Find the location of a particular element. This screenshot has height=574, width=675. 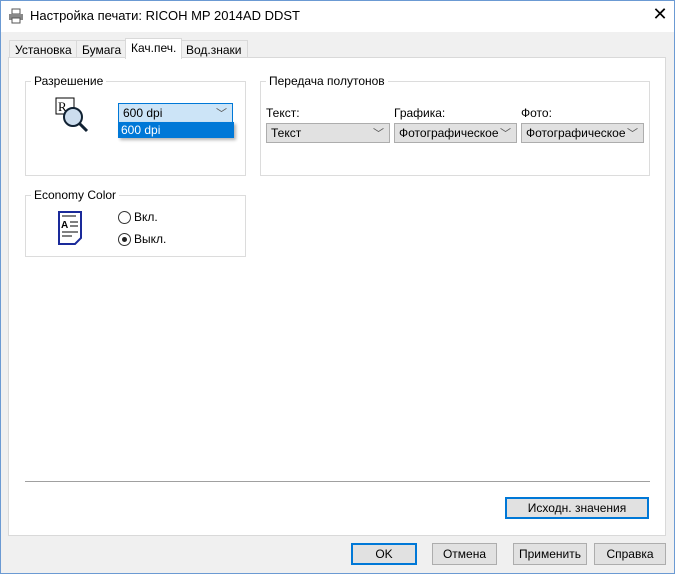

text-value: Текст is located at coordinates (286, 133).